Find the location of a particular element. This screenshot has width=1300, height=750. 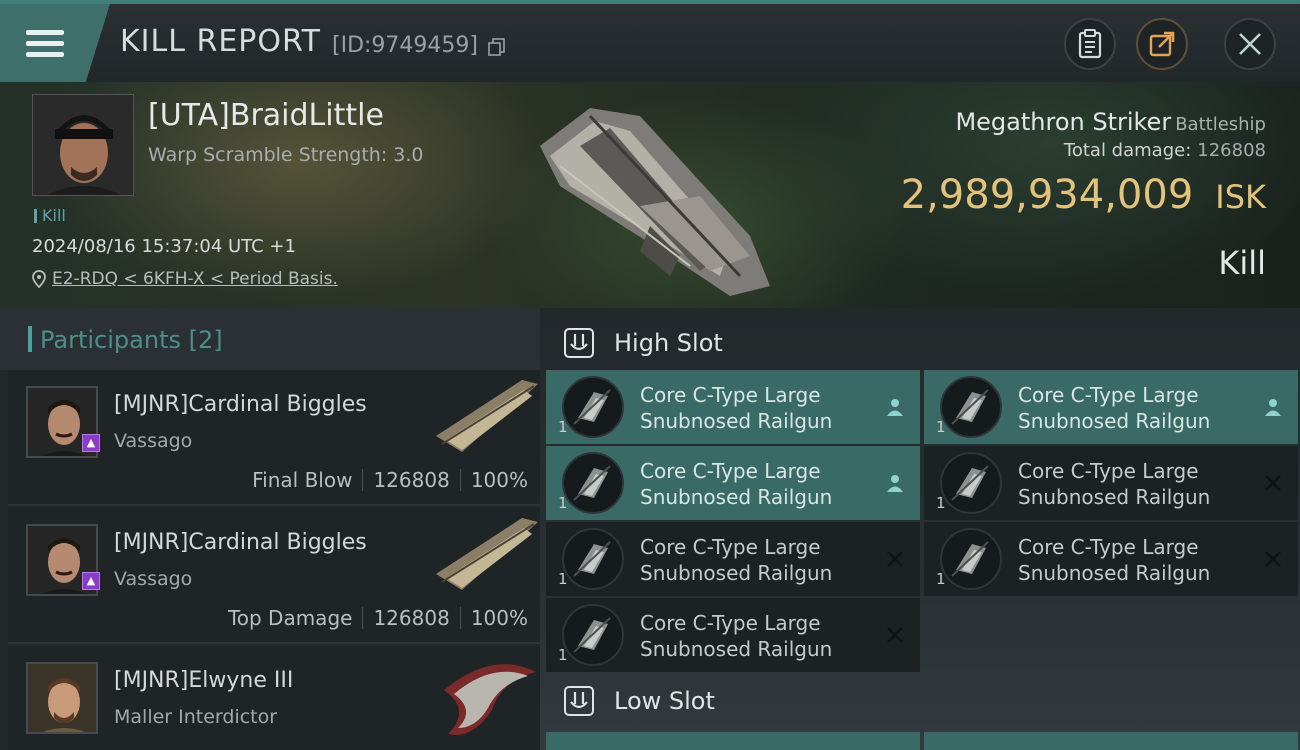

ship-name: Megathron Striker is located at coordinates (1063, 122).